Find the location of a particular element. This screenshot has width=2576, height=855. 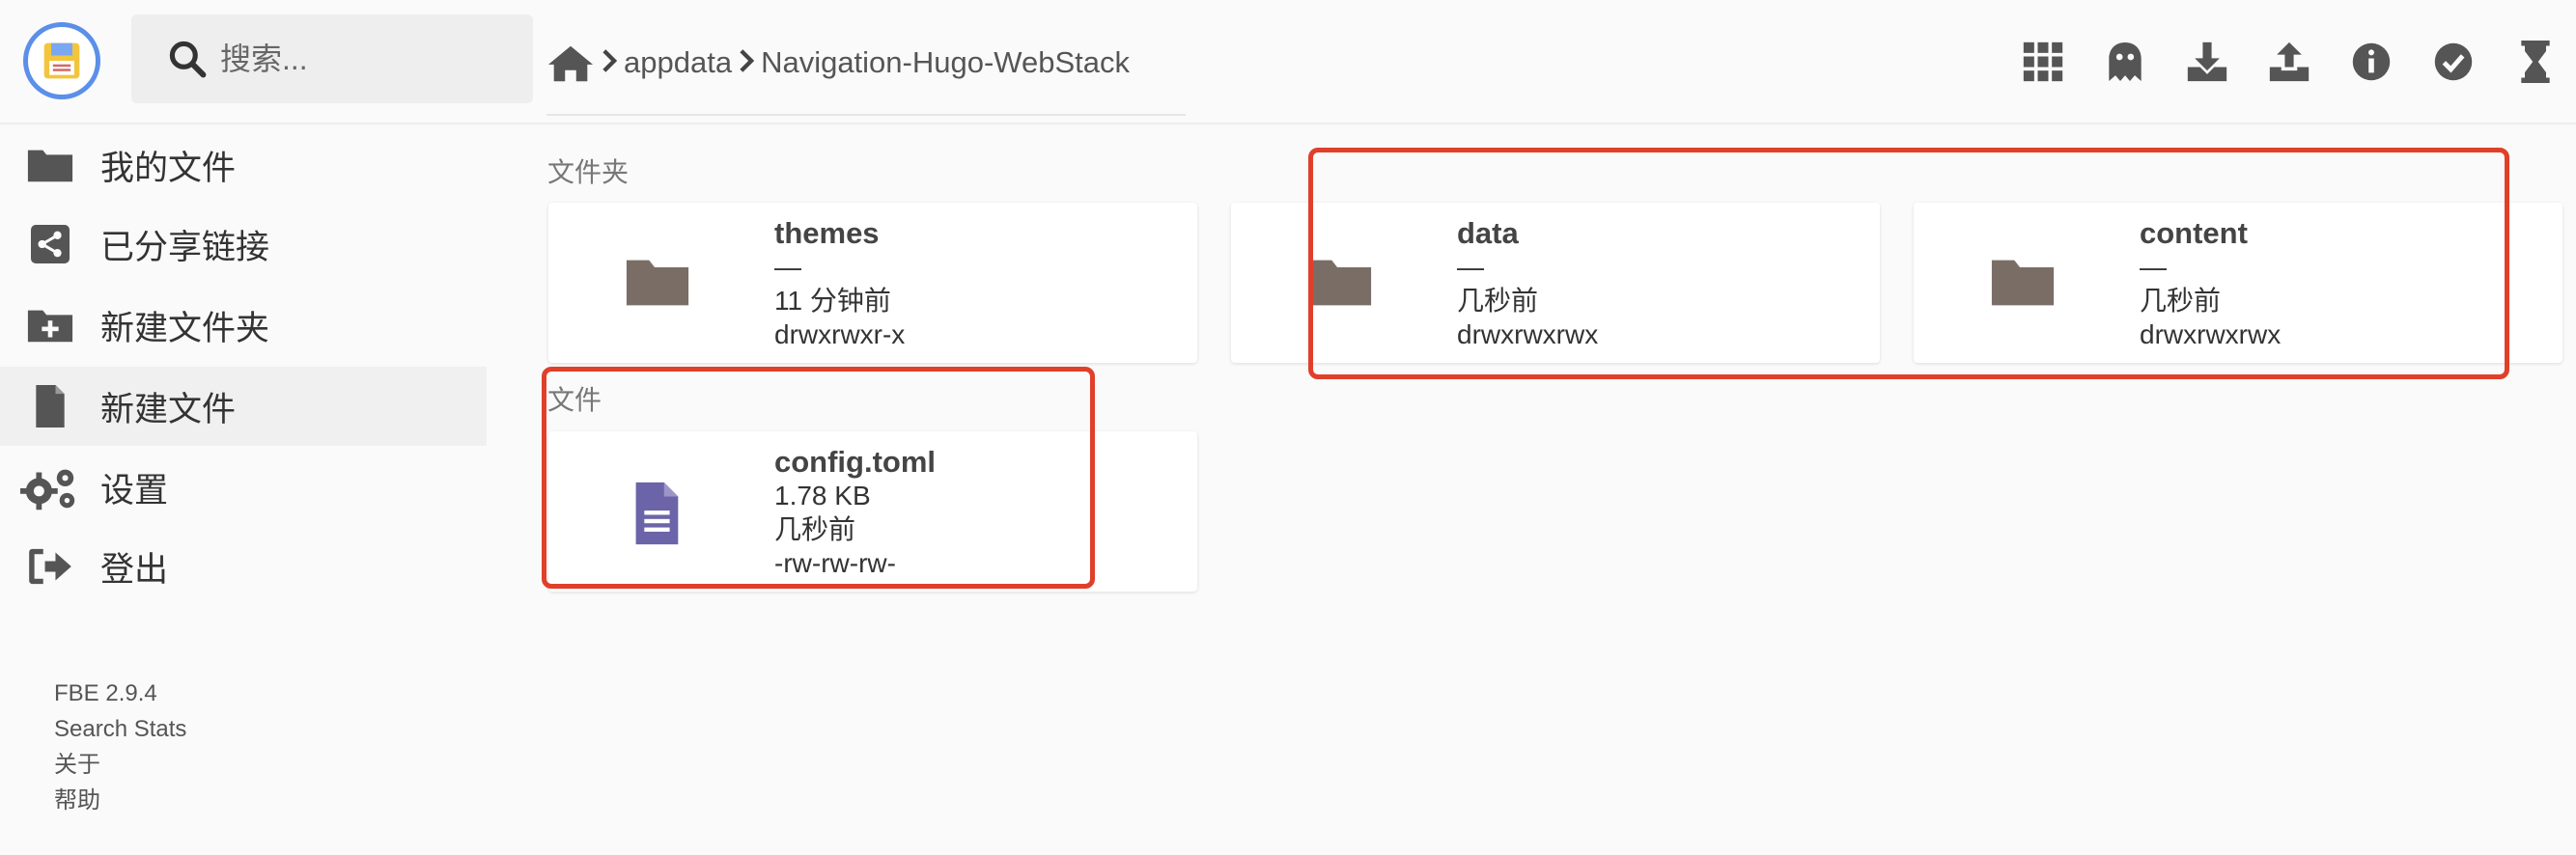

check-circle-icon is located at coordinates (2453, 61).